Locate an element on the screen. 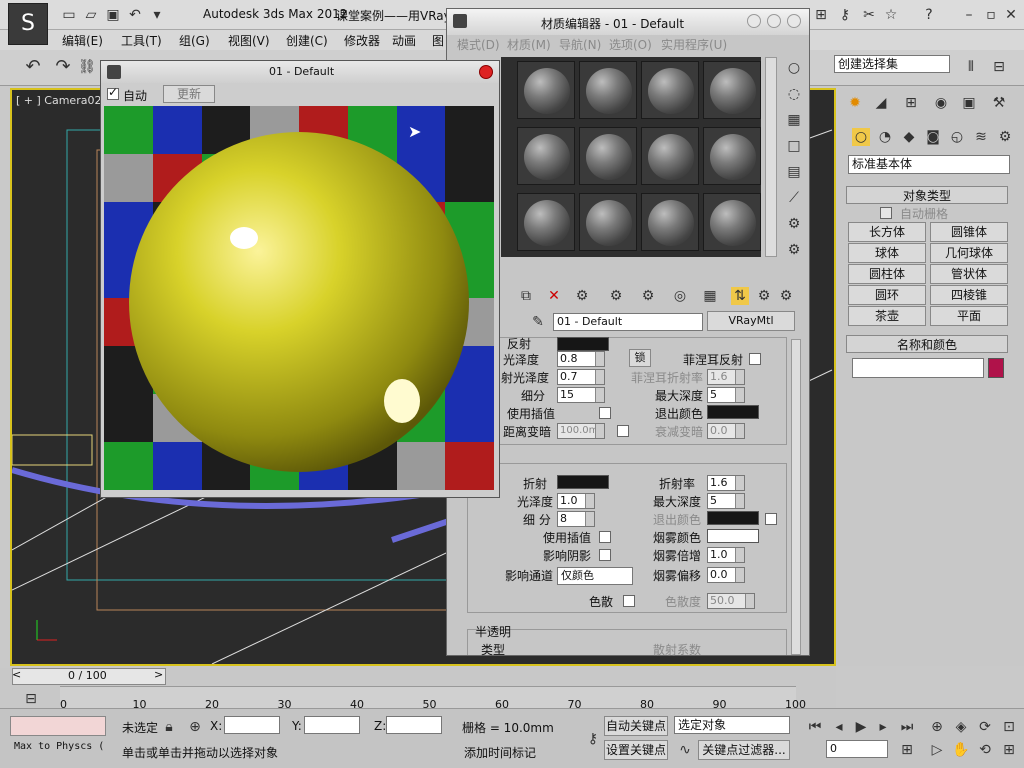 This screenshot has width=1024, height=768. modify-tab-icon: ◢ is located at coordinates (881, 103).